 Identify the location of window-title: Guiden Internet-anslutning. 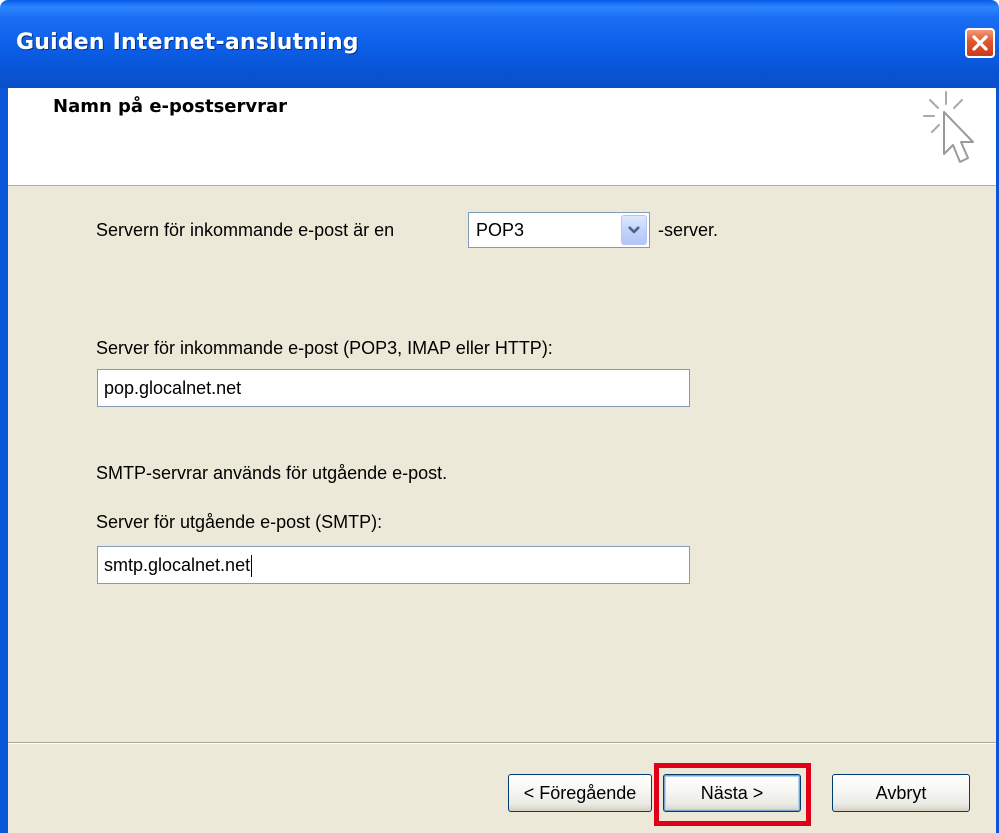
(187, 42).